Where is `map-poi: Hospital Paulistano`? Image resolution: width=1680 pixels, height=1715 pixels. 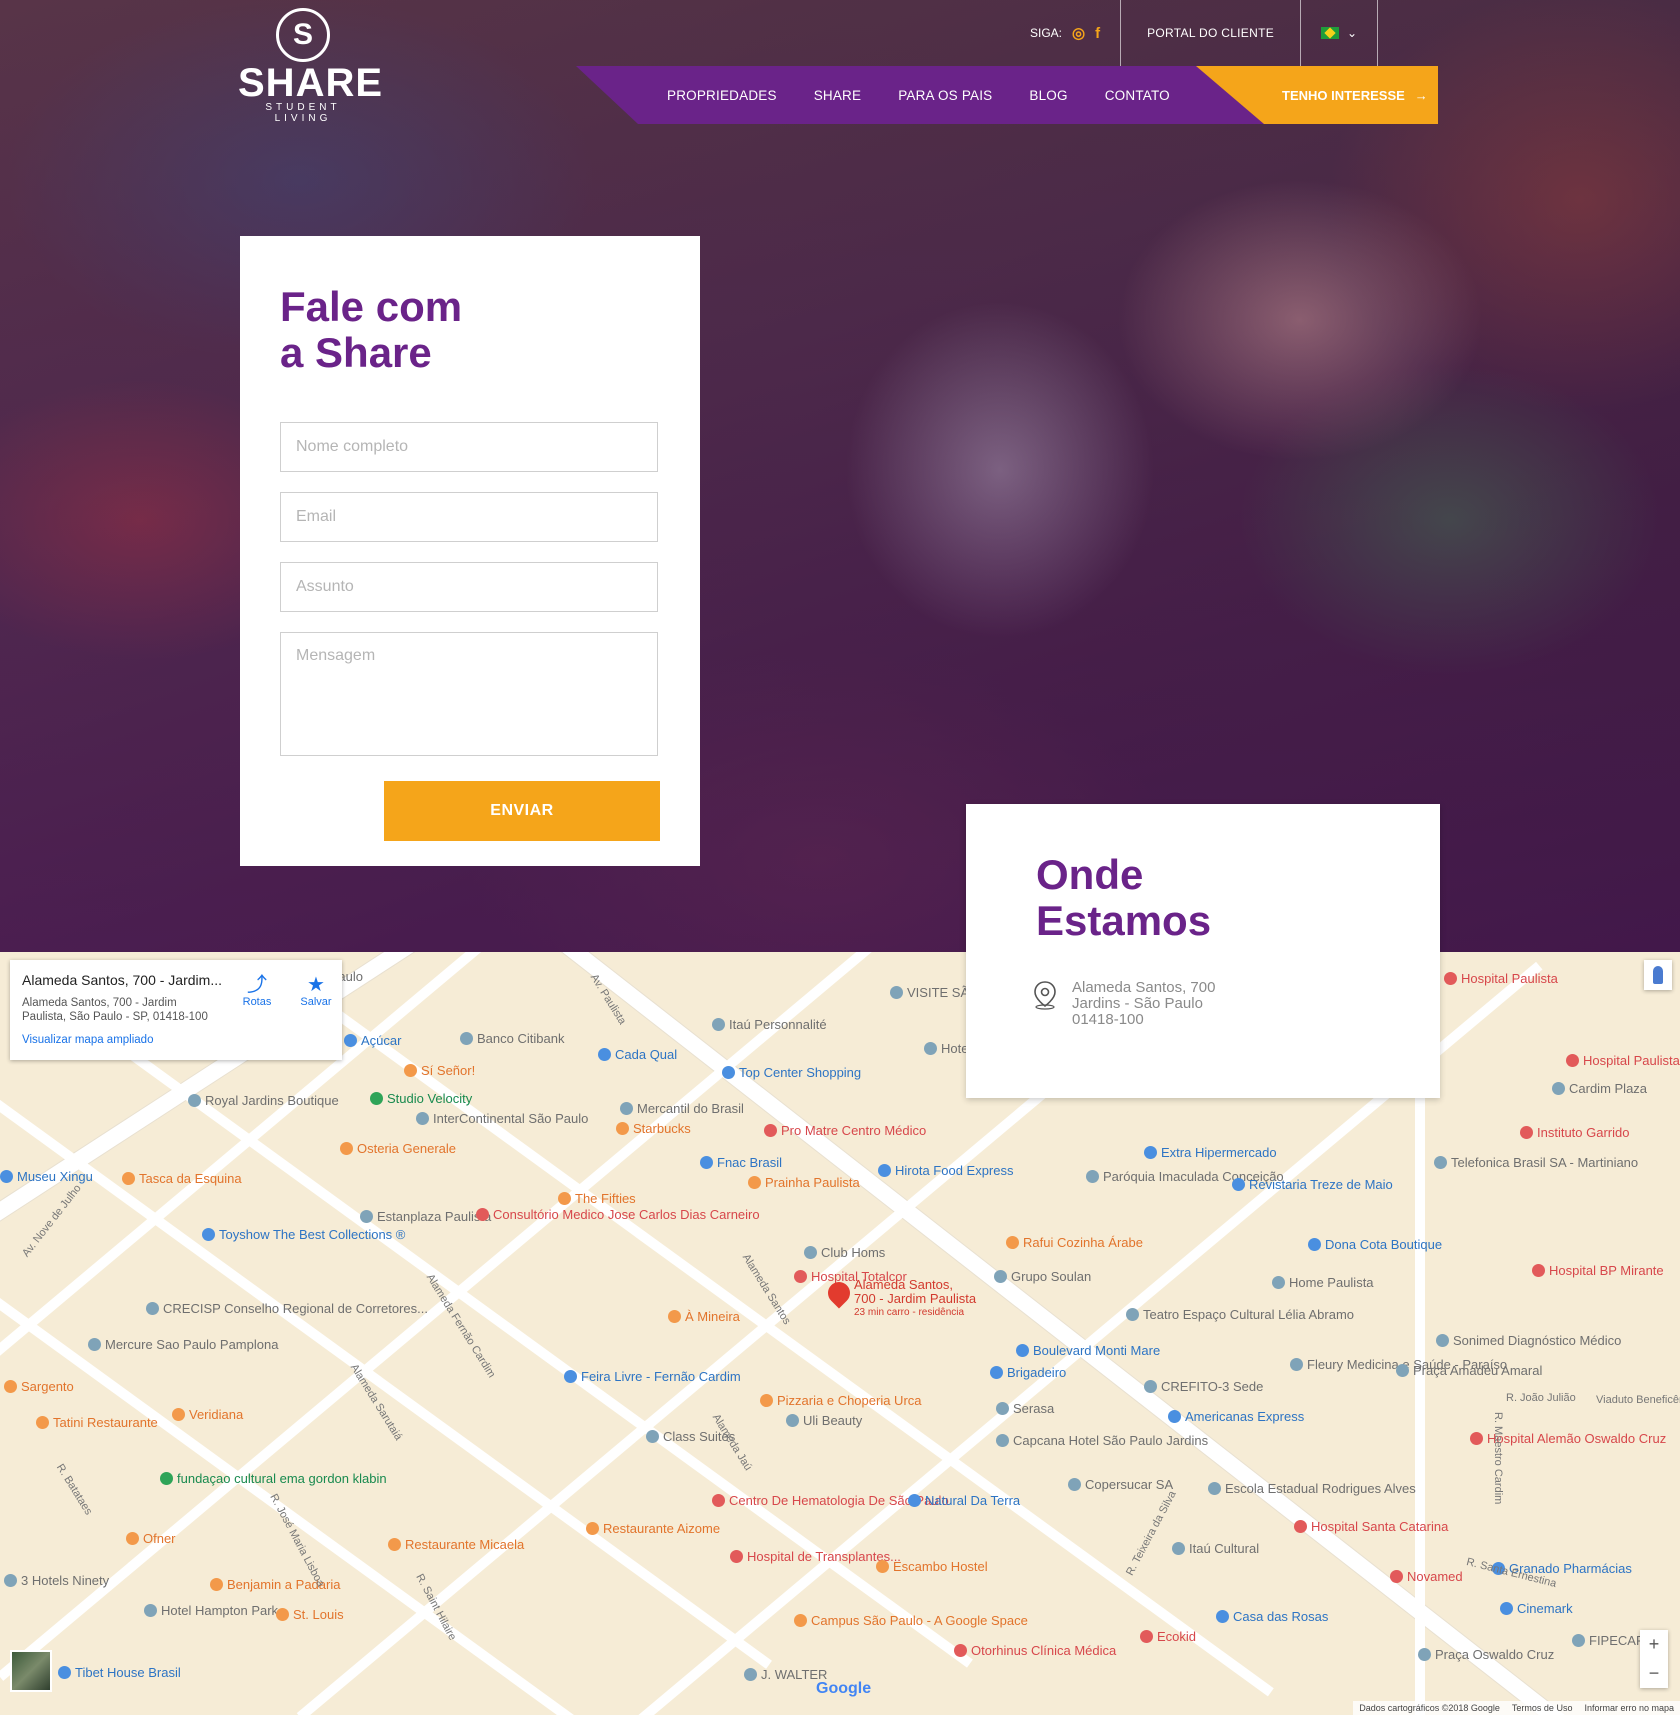 map-poi: Hospital Paulistano is located at coordinates (1623, 1061).